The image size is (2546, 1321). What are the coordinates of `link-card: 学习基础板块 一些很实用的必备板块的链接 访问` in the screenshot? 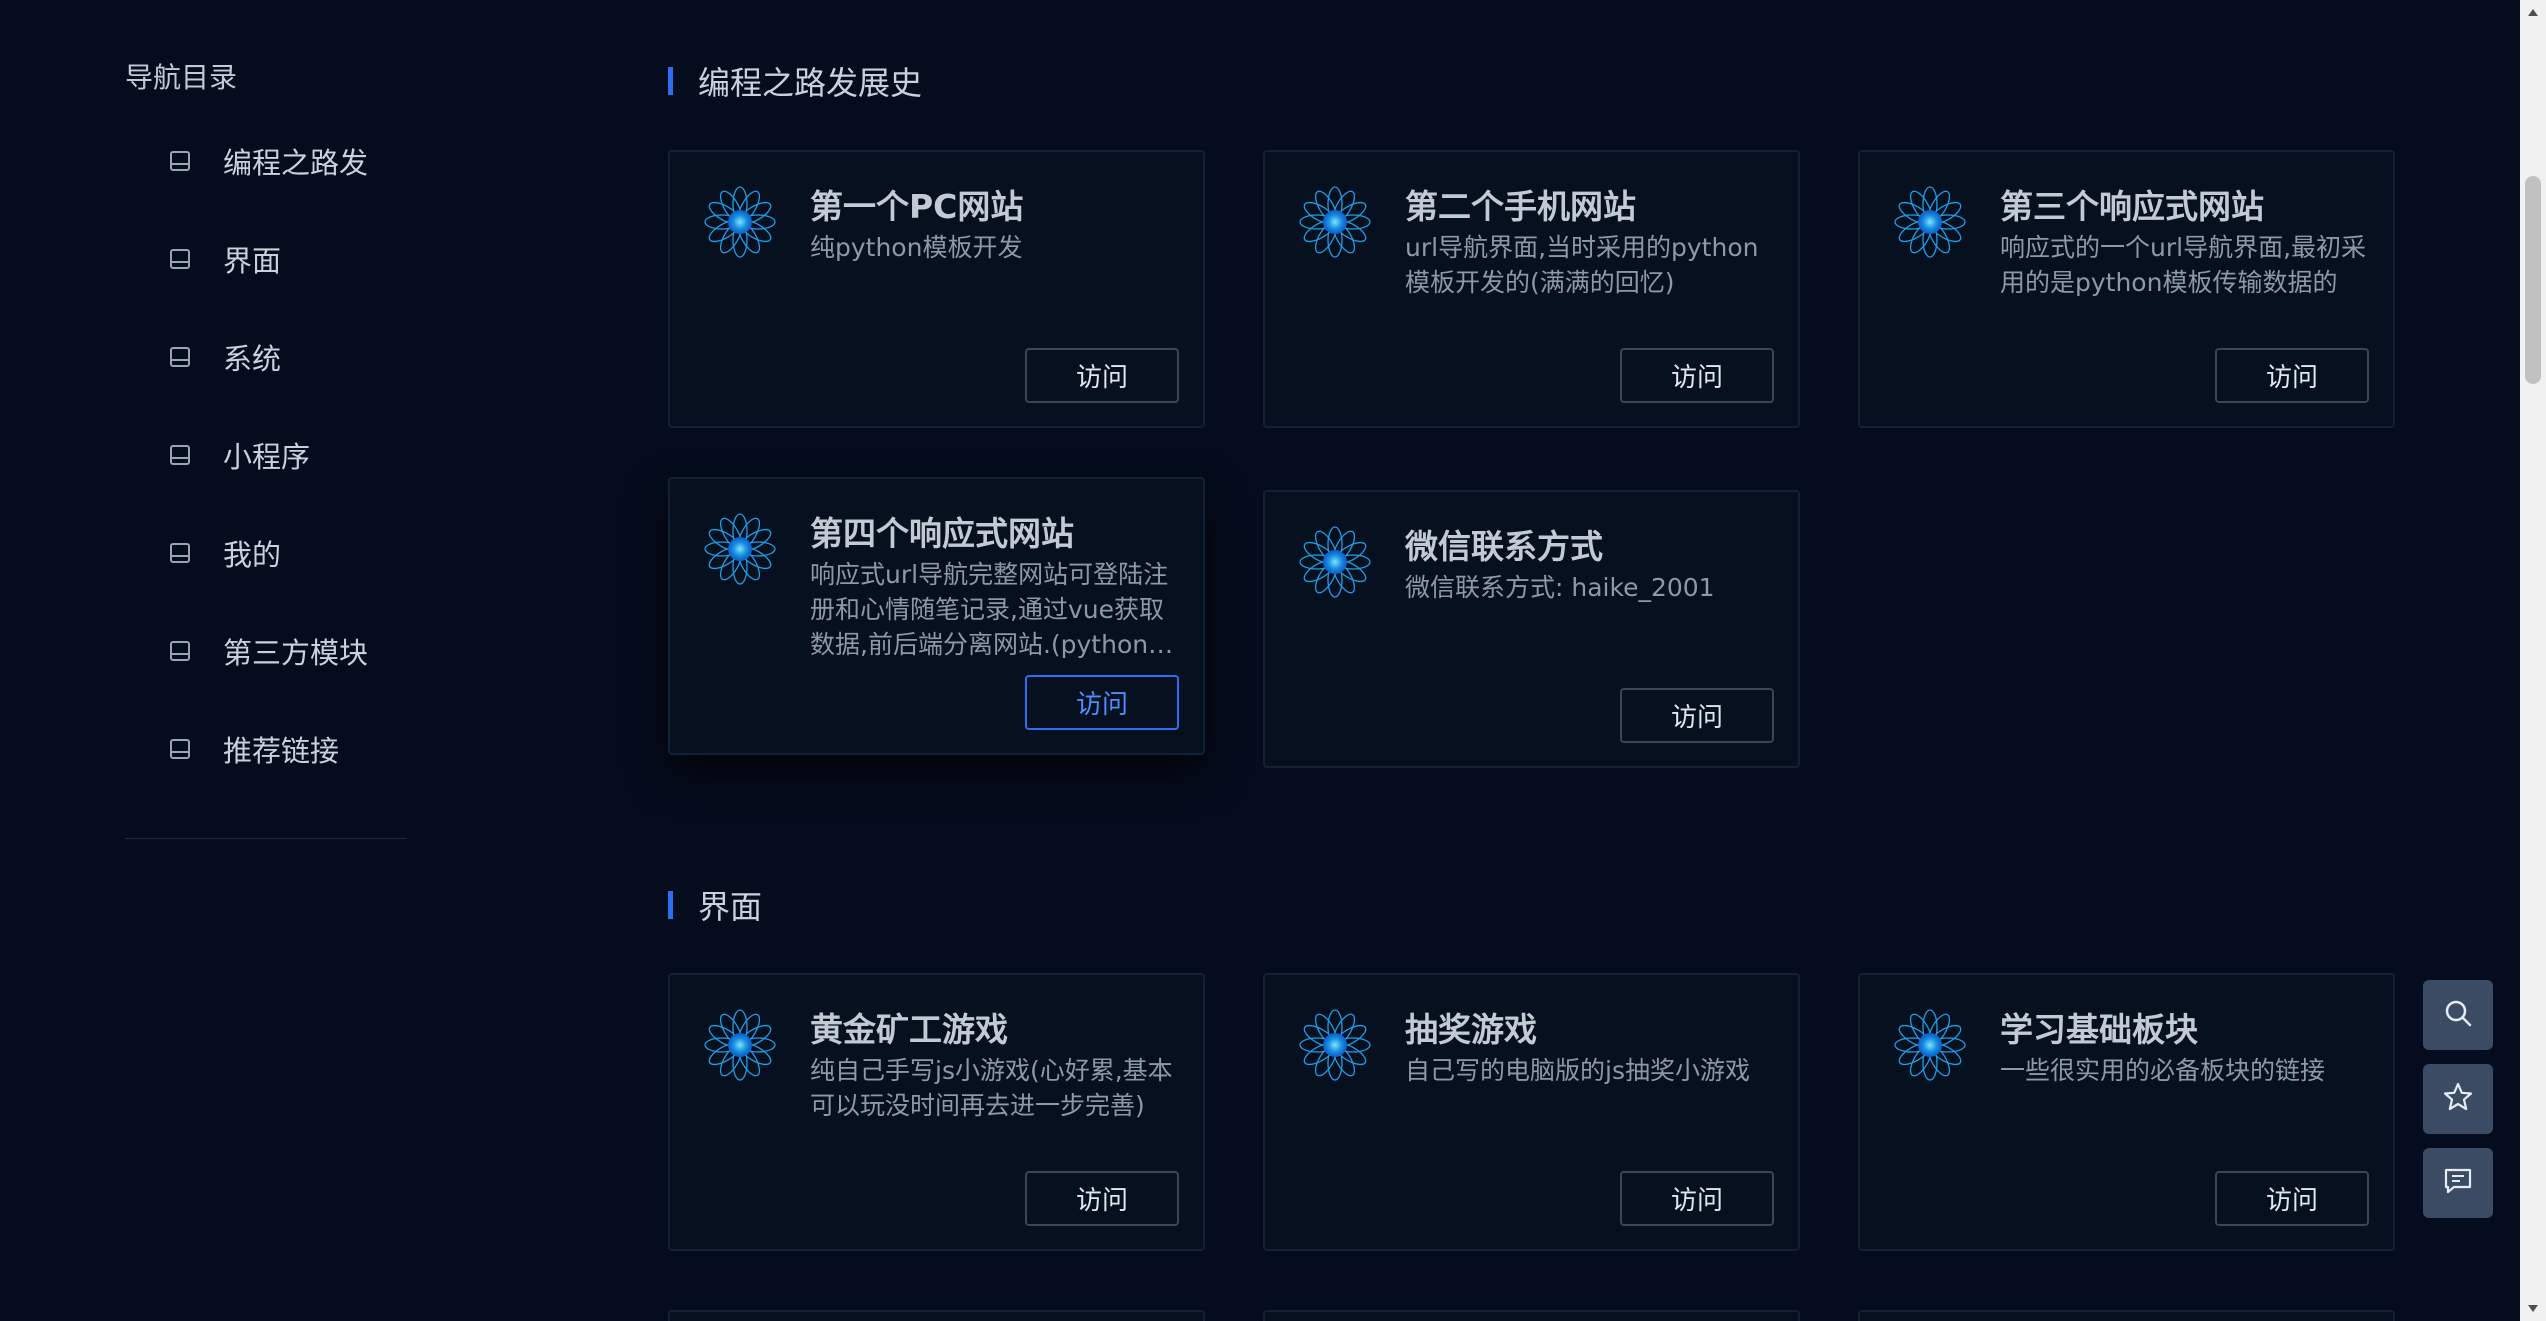 It's located at (2126, 1112).